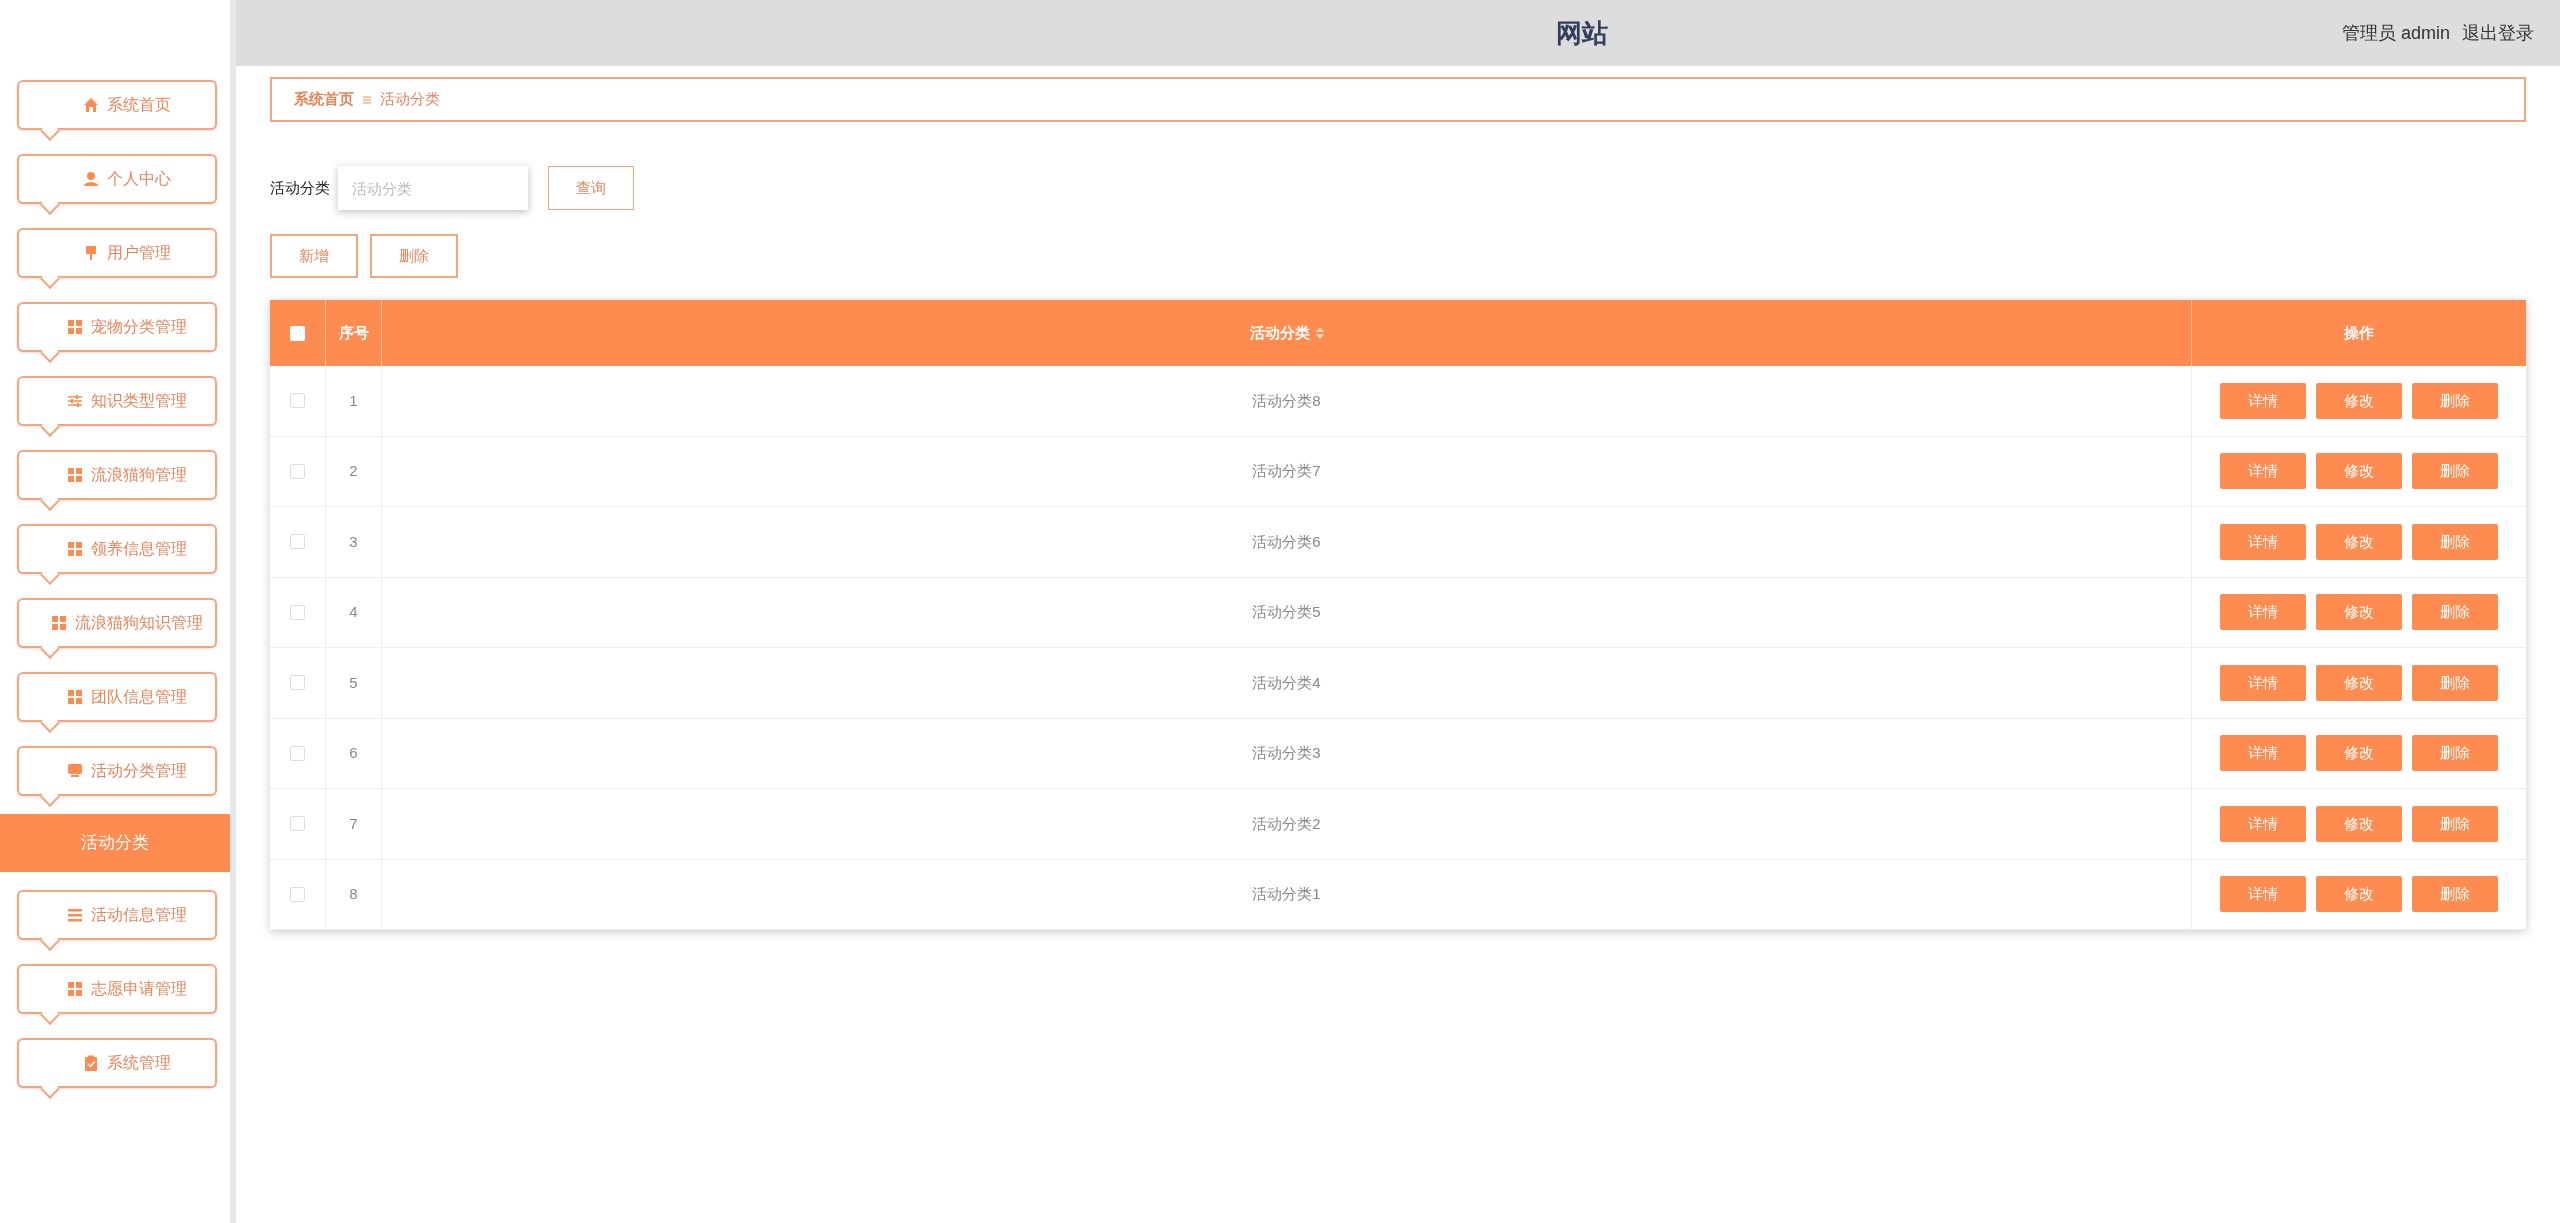 This screenshot has width=2560, height=1223. I want to click on sidebar-item: 系统首页, so click(117, 105).